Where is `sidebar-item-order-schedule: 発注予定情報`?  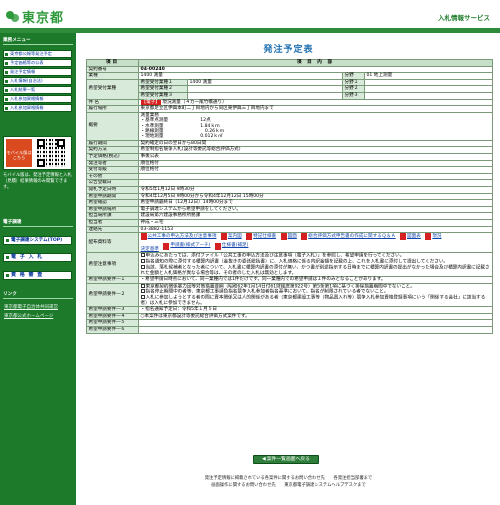 sidebar-item-order-schedule: 発注予定情報 is located at coordinates (37, 72).